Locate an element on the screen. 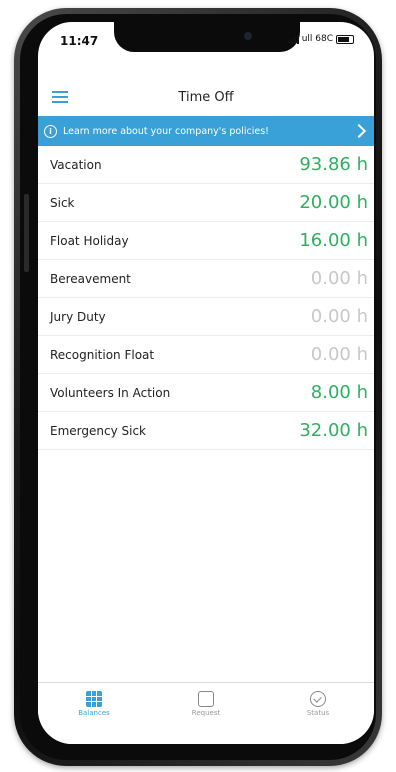 The image size is (396, 772). nav-bar: Time Off is located at coordinates (206, 98).